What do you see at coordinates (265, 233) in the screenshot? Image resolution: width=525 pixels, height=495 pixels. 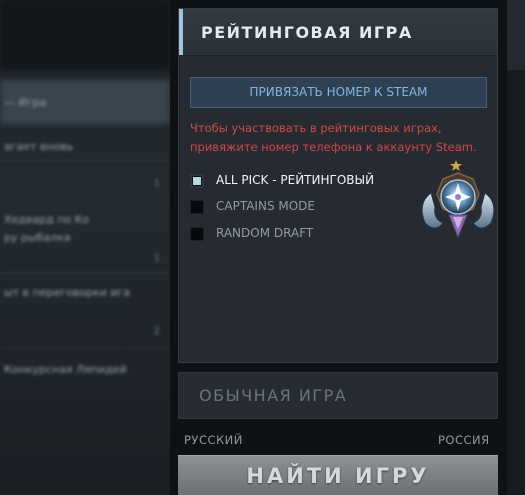 I see `mode-label: RANDOM DRAFT` at bounding box center [265, 233].